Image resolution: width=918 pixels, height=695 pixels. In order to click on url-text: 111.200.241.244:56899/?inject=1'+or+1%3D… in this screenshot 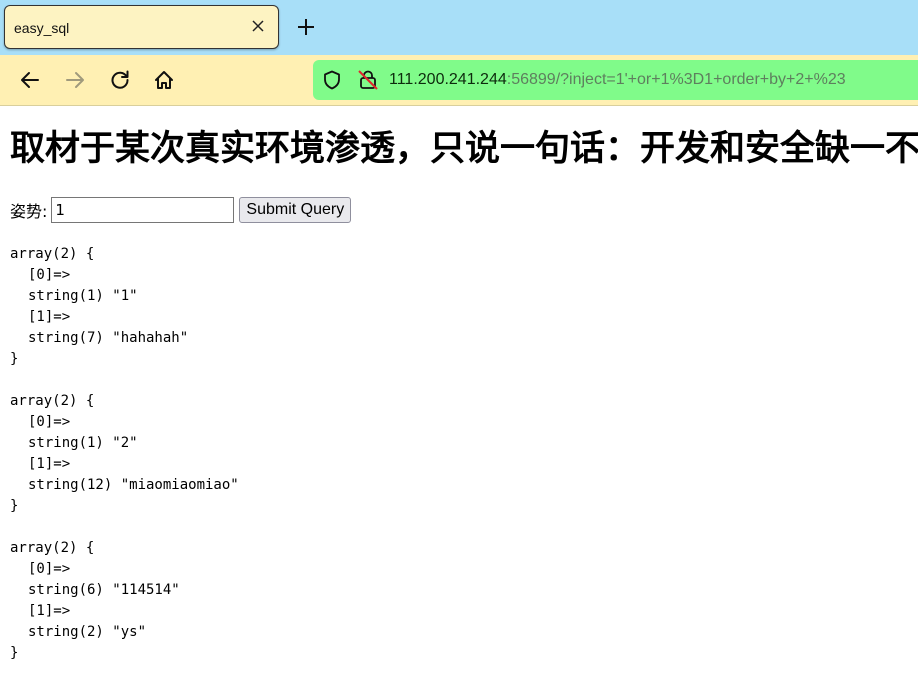, I will do `click(617, 80)`.